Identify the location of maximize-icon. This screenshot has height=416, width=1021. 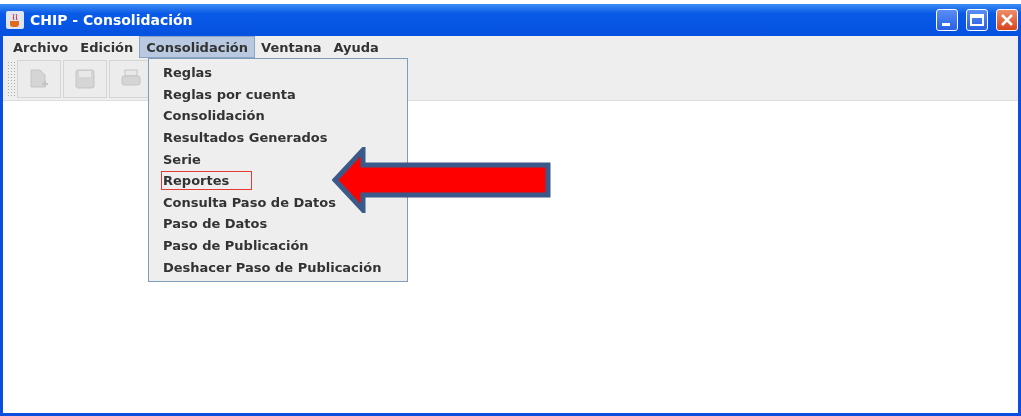
(977, 20).